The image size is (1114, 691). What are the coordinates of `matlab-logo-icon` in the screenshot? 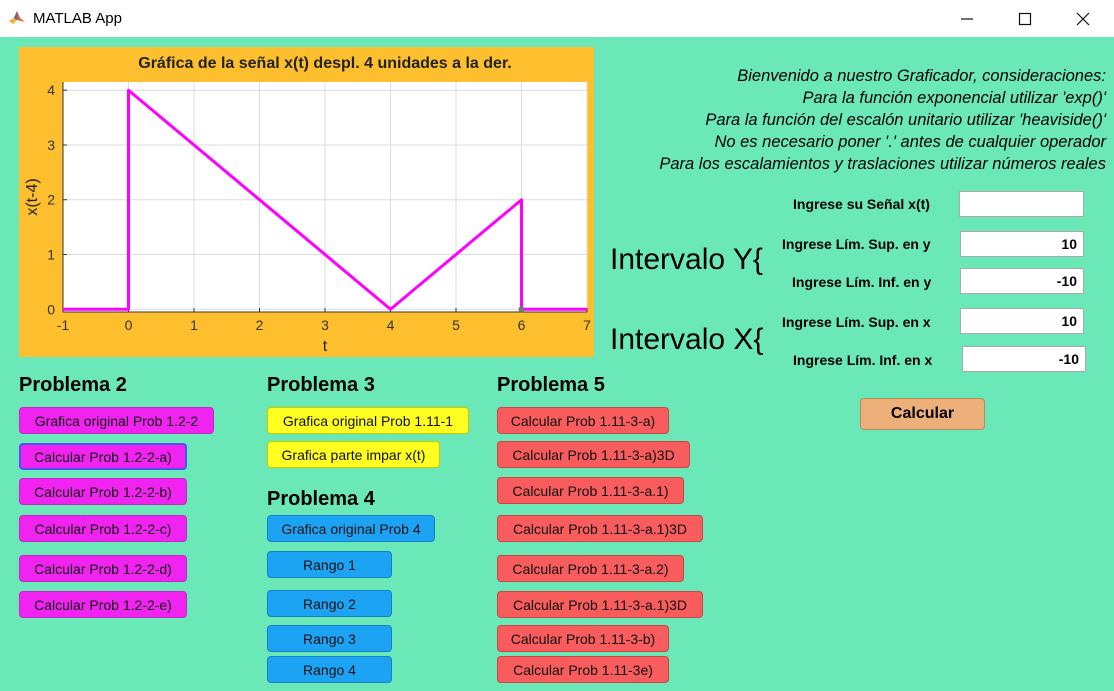 It's located at (17, 17).